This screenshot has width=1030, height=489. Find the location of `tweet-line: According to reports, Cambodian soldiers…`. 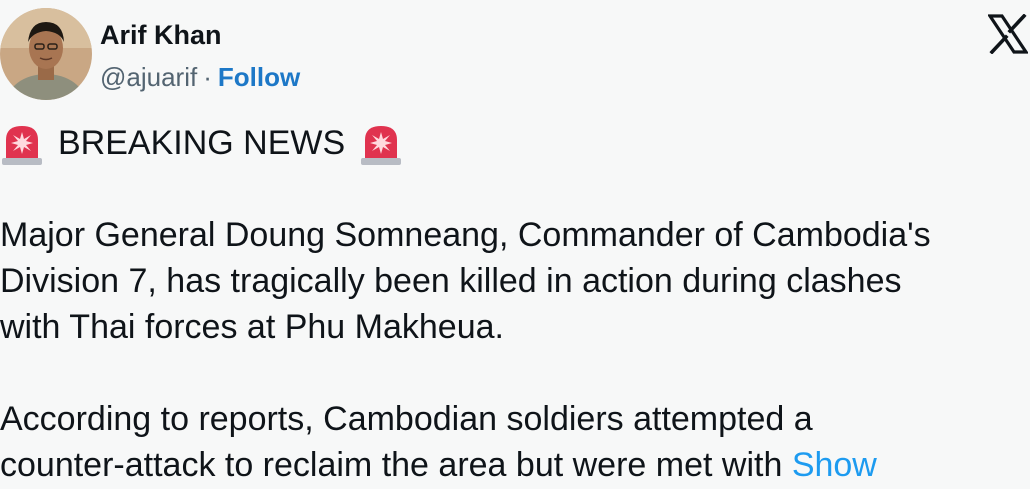

tweet-line: According to reports, Cambodian soldiers… is located at coordinates (406, 419).